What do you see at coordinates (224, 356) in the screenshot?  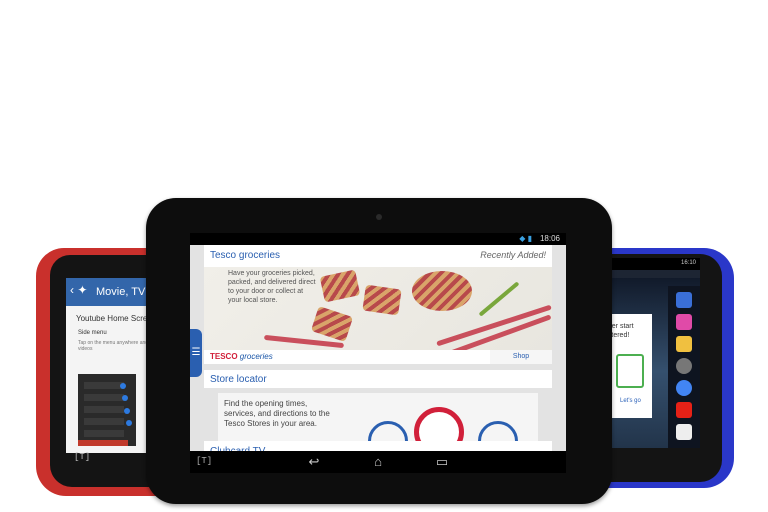 I see `tesco-logo-word: TESCO` at bounding box center [224, 356].